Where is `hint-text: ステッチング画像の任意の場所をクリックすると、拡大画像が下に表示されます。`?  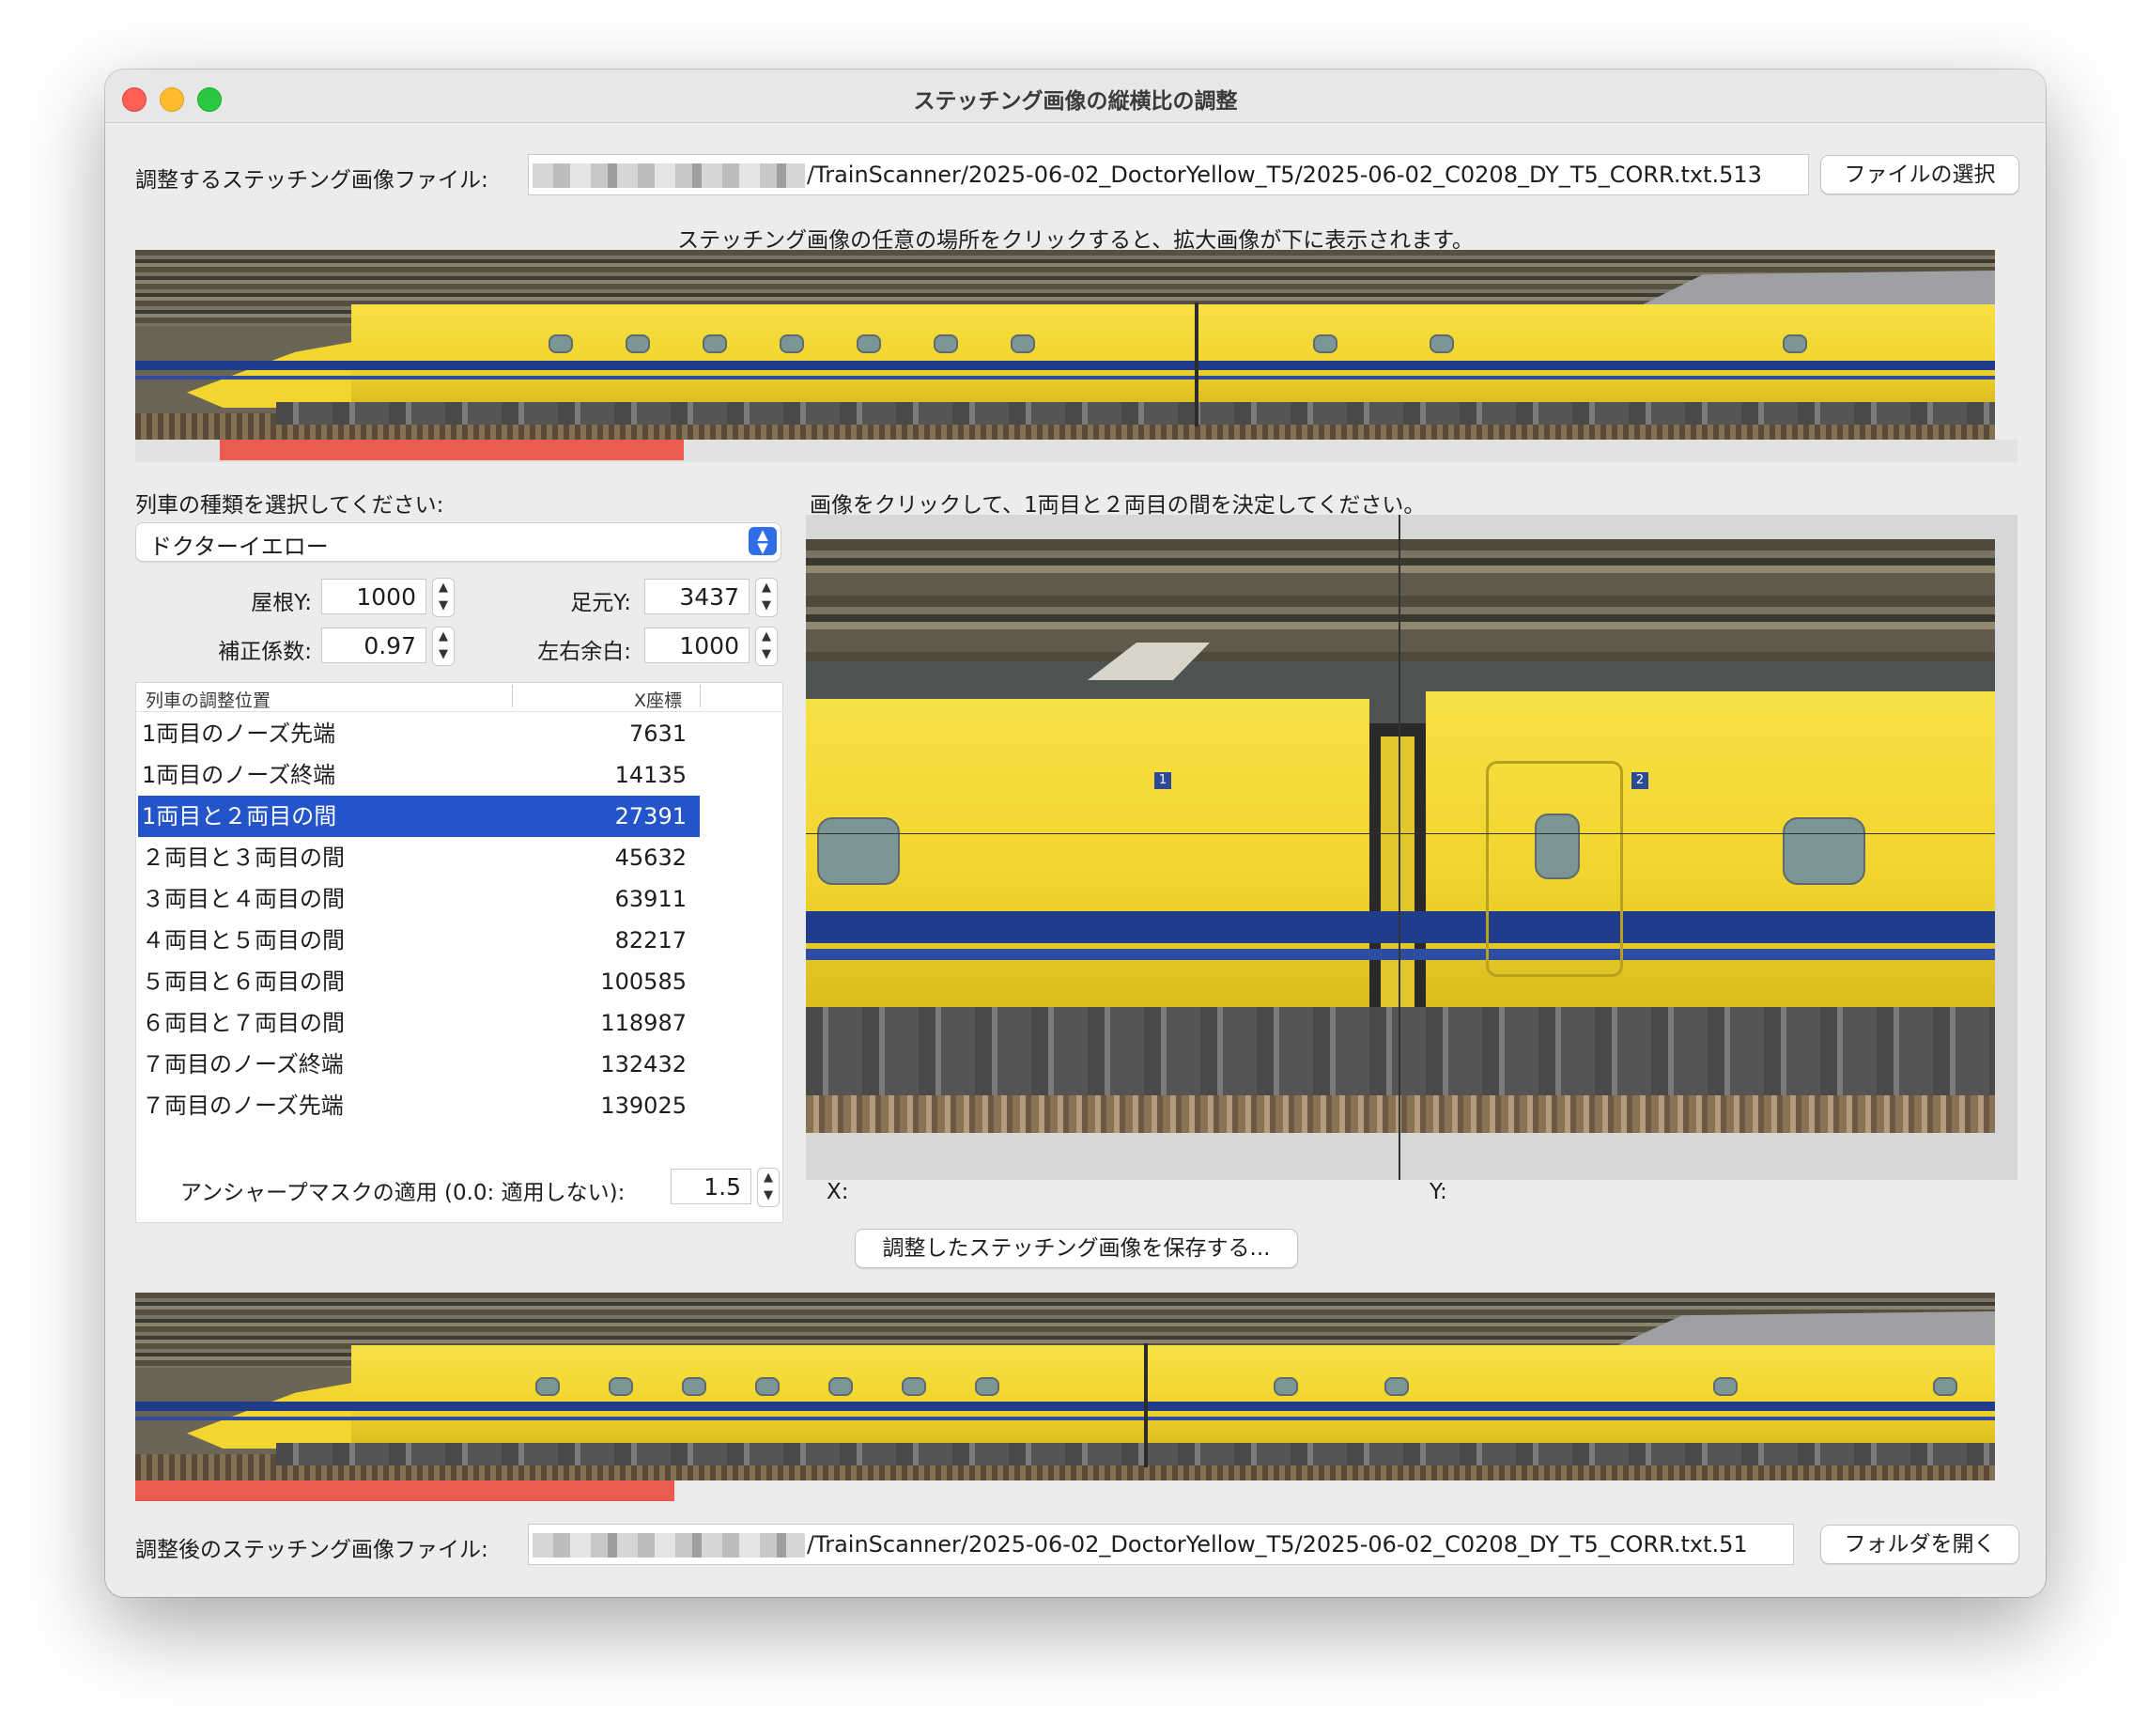 hint-text: ステッチング画像の任意の場所をクリックすると、拡大画像が下に表示されます。 is located at coordinates (1075, 240).